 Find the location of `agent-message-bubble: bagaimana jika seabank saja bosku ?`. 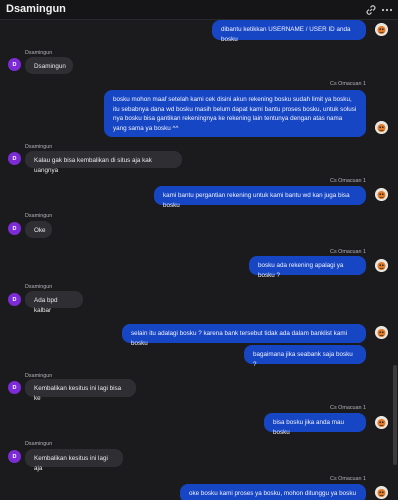

agent-message-bubble: bagaimana jika seabank saja bosku ? is located at coordinates (305, 356).